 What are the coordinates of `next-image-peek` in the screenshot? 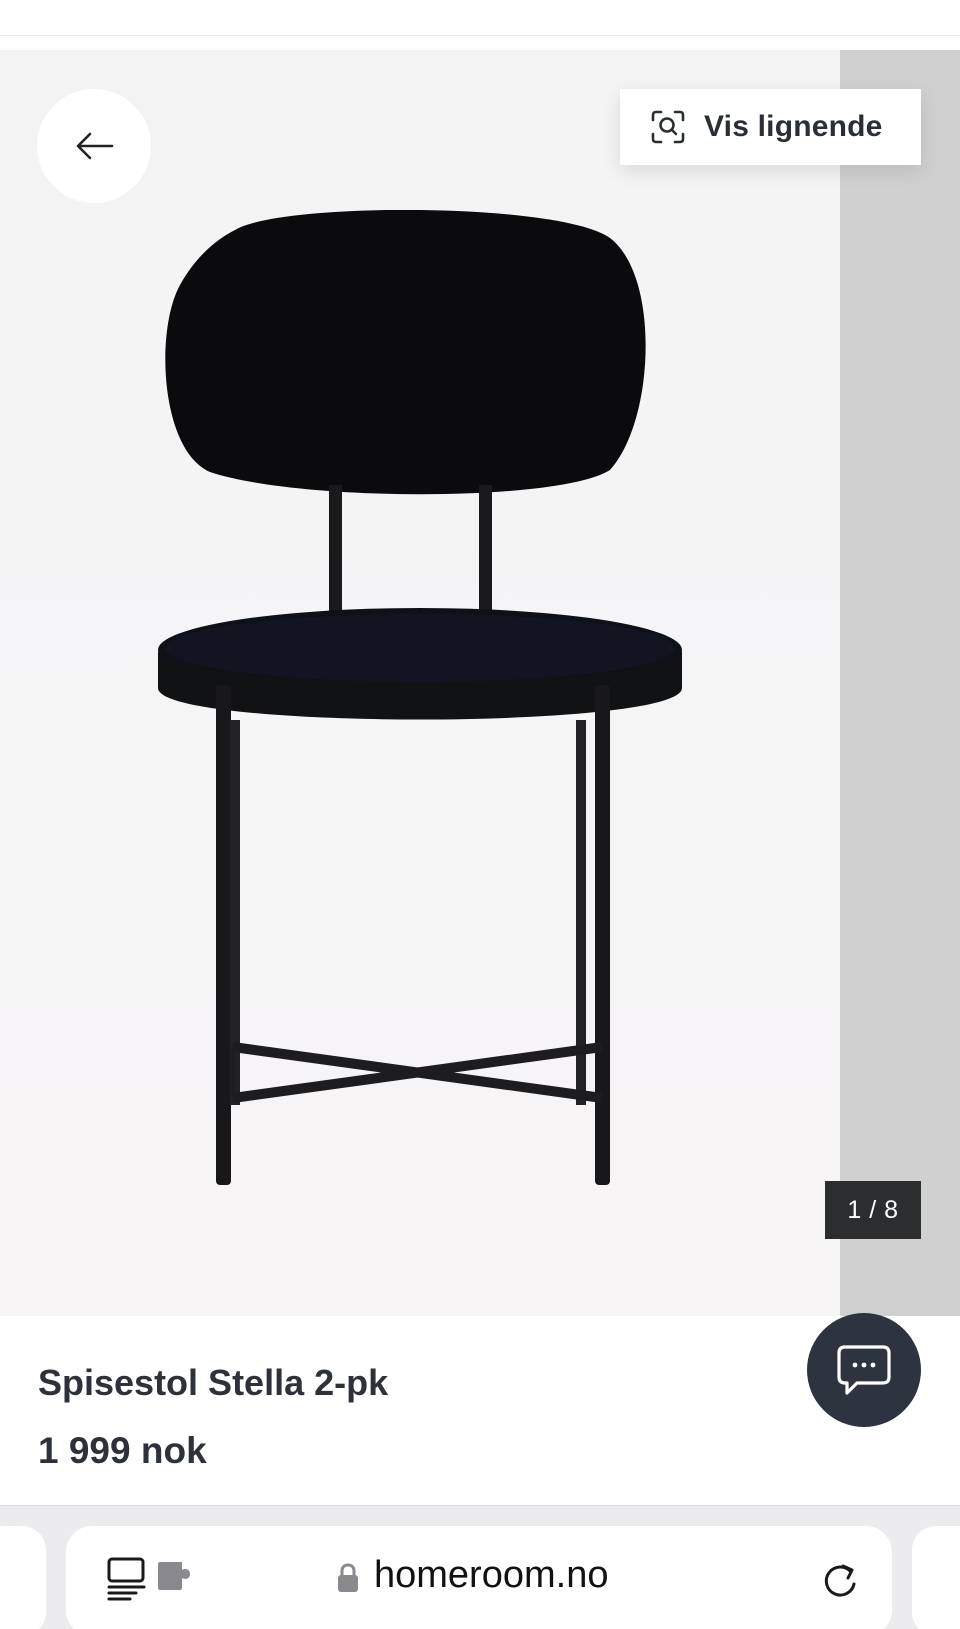 It's located at (900, 683).